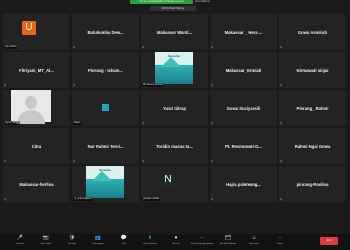  What do you see at coordinates (20, 238) in the screenshot?
I see `toolbar-icon: 🎤` at bounding box center [20, 238].